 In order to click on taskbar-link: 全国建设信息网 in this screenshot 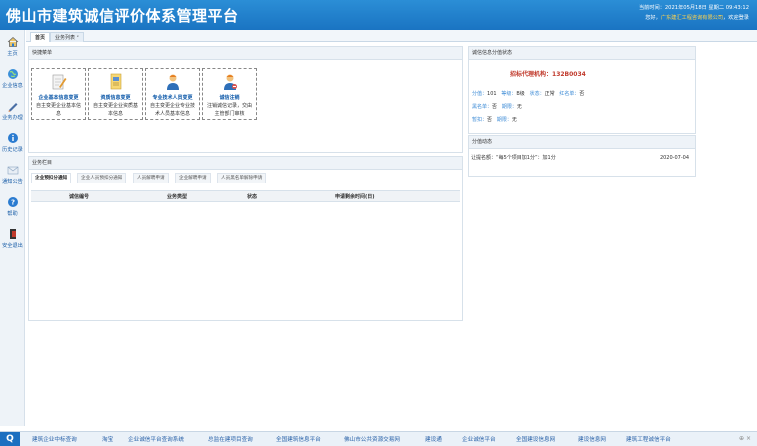, I will do `click(535, 439)`.